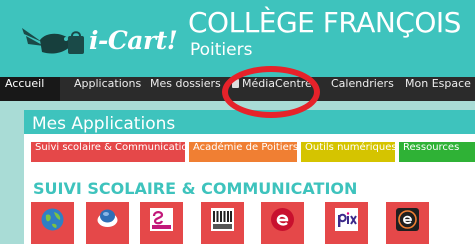 This screenshot has width=475, height=244. Describe the element at coordinates (195, 188) in the screenshot. I see `section-title: SUIVI SCOLAIRE & COMMUNICATION` at that location.